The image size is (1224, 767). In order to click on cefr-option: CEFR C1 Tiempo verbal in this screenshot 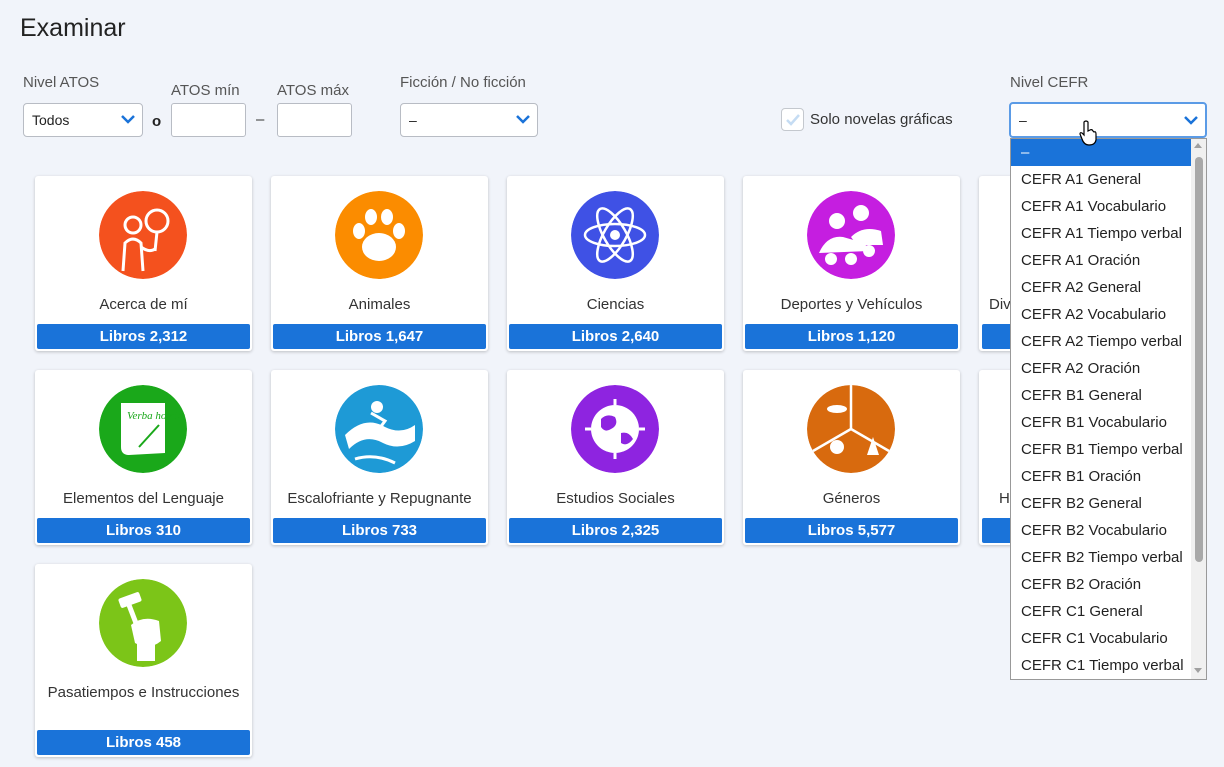, I will do `click(1101, 665)`.